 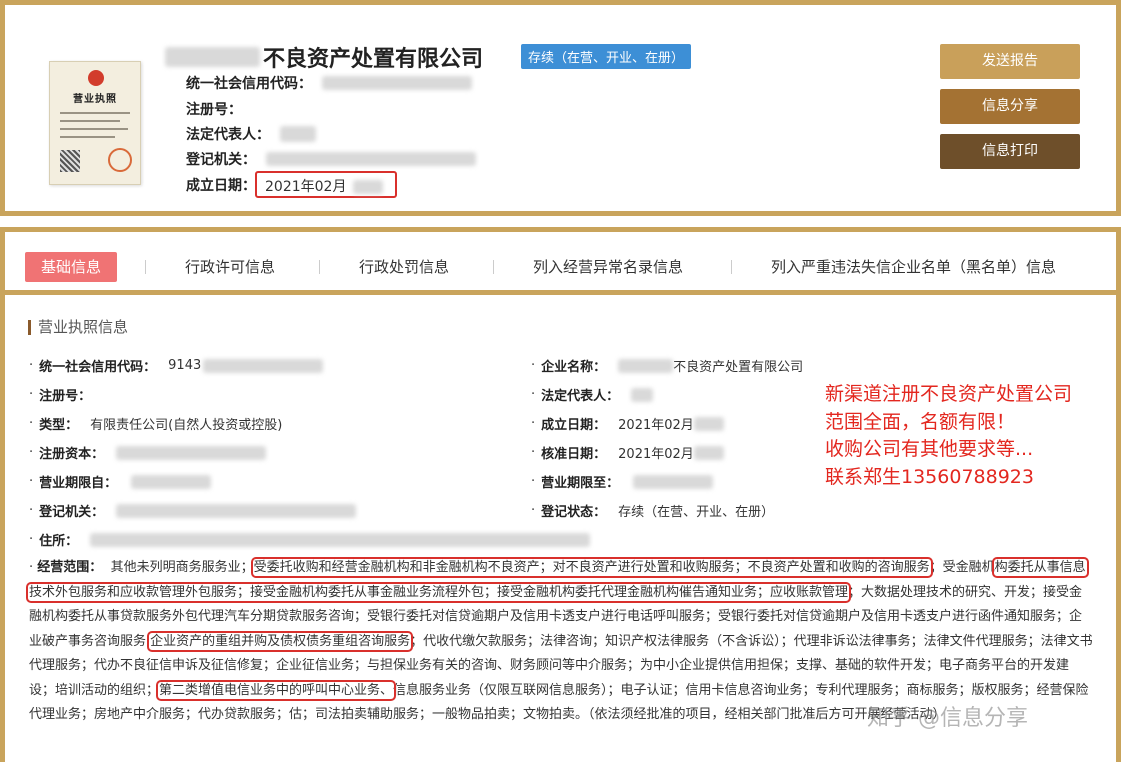 I want to click on company-title: 不良资产处置有限公司, so click(x=324, y=57).